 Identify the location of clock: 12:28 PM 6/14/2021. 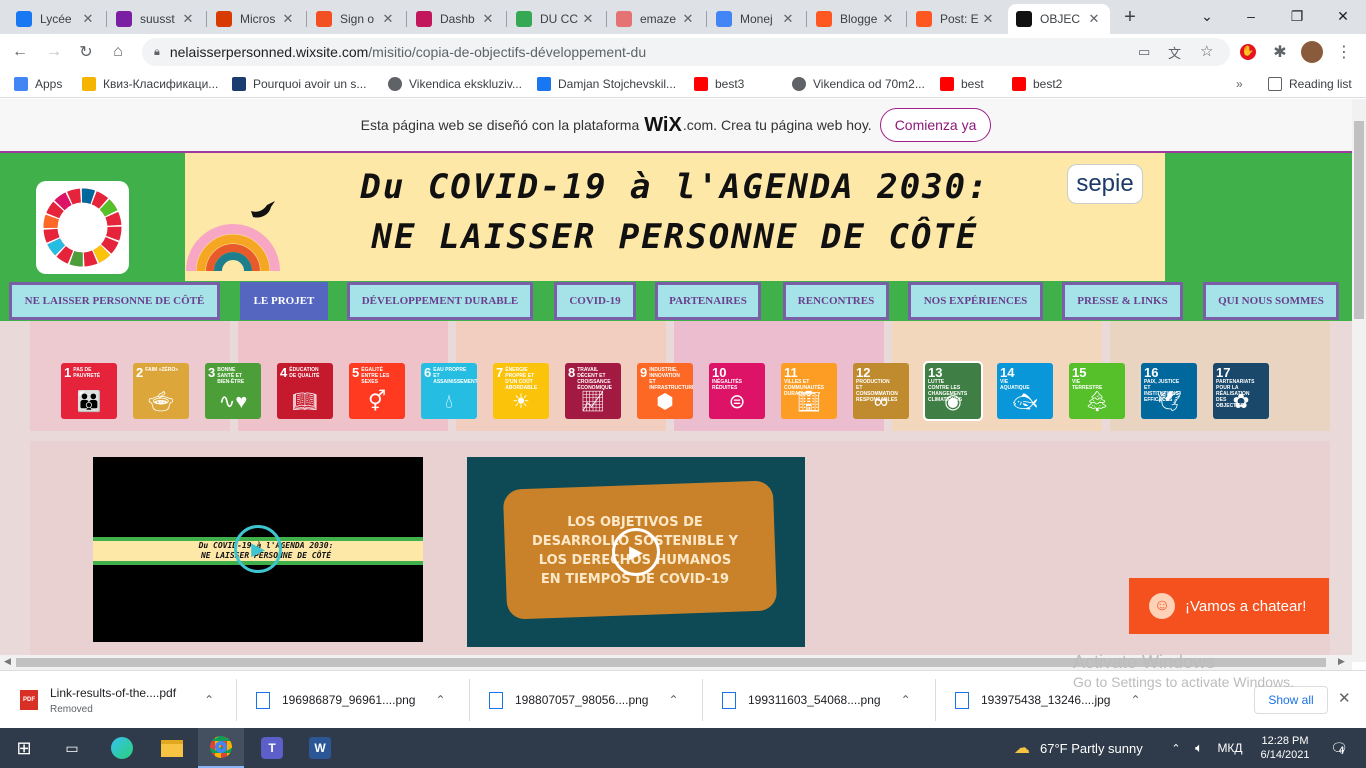
(1285, 748).